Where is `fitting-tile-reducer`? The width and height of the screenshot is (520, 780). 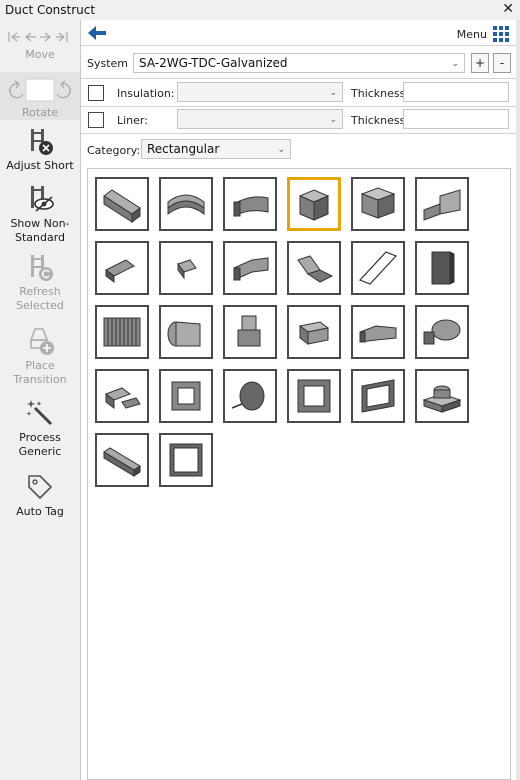 fitting-tile-reducer is located at coordinates (378, 332).